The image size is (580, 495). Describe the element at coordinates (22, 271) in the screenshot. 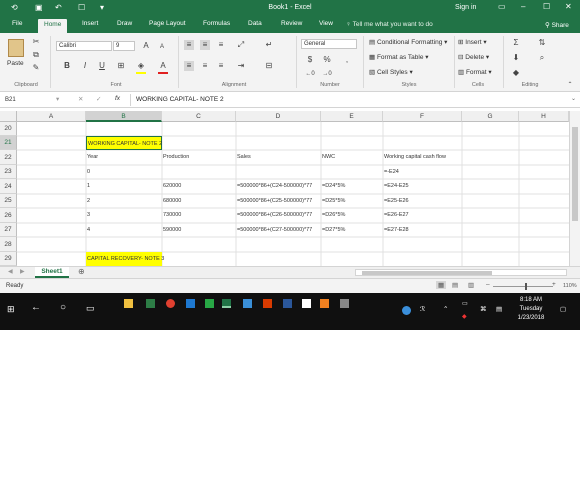

I see `next-sheet-icon: ▶` at that location.